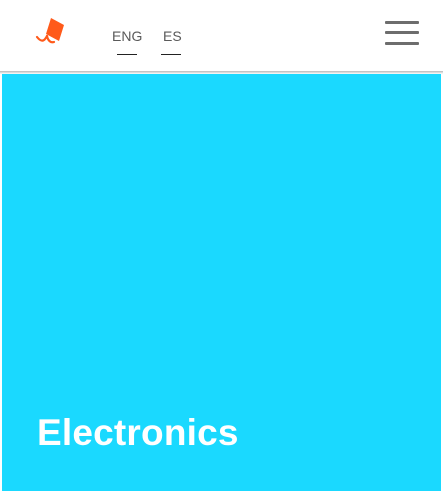  I want to click on brand-logo-link, so click(53, 33).